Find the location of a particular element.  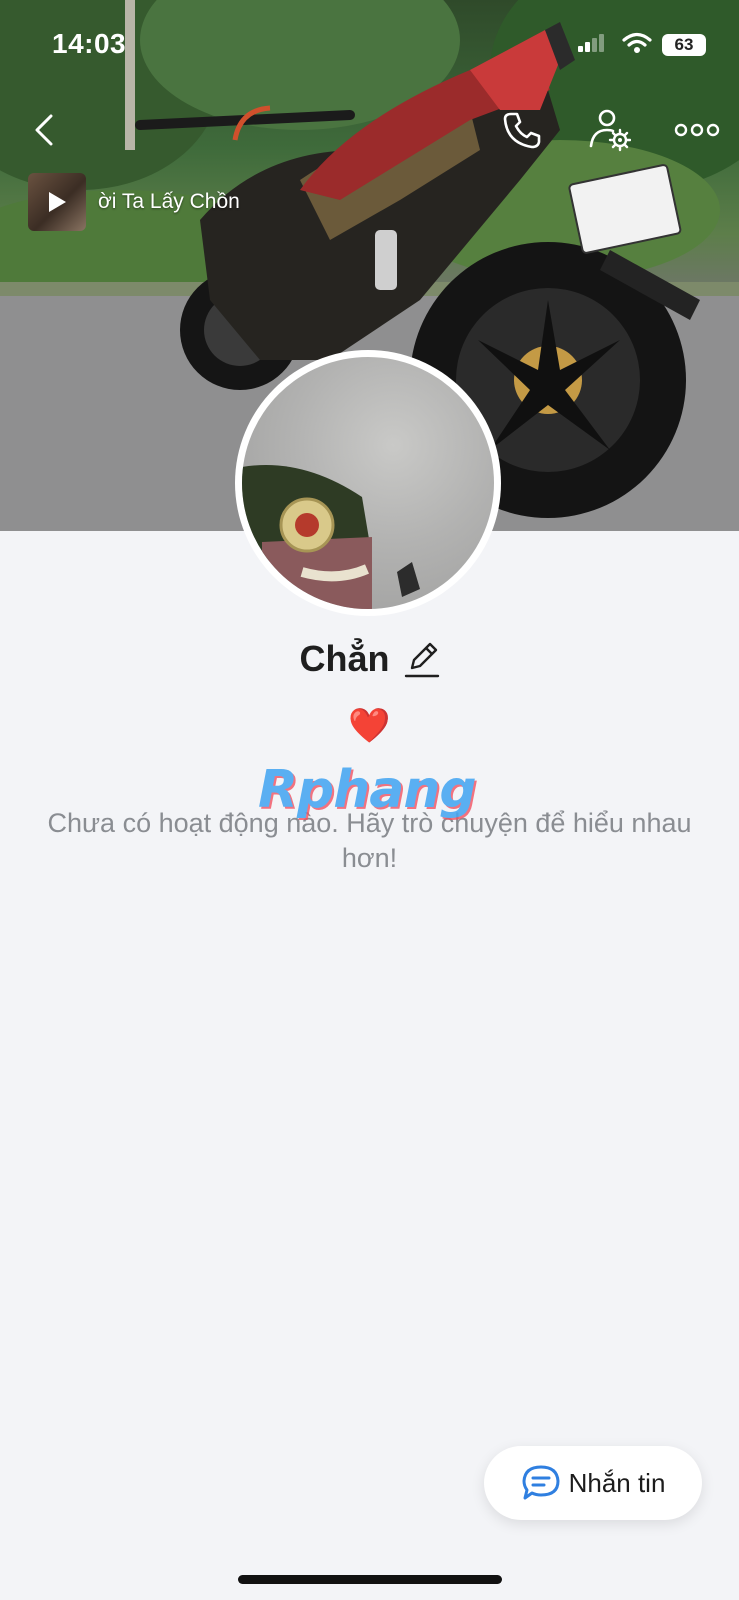

name-row: Chẳn is located at coordinates (369, 659).